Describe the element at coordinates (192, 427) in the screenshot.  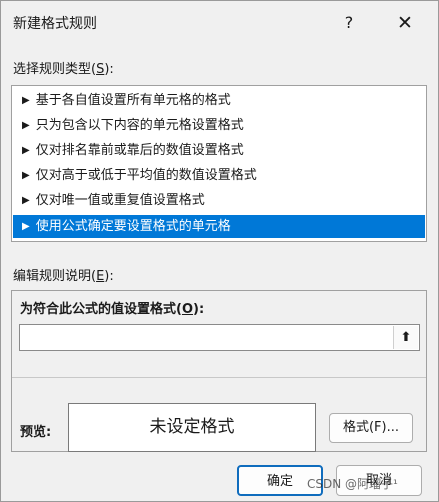
I see `preview-box: 未设定格式` at that location.